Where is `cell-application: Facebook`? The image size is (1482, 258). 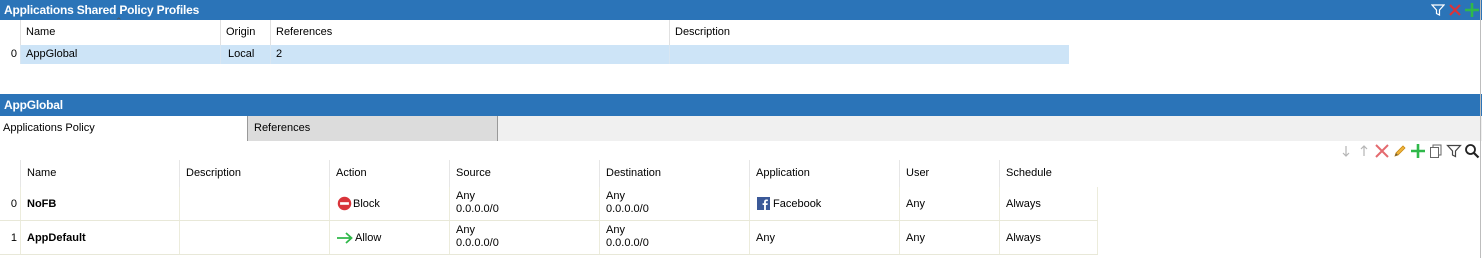
cell-application: Facebook is located at coordinates (824, 203).